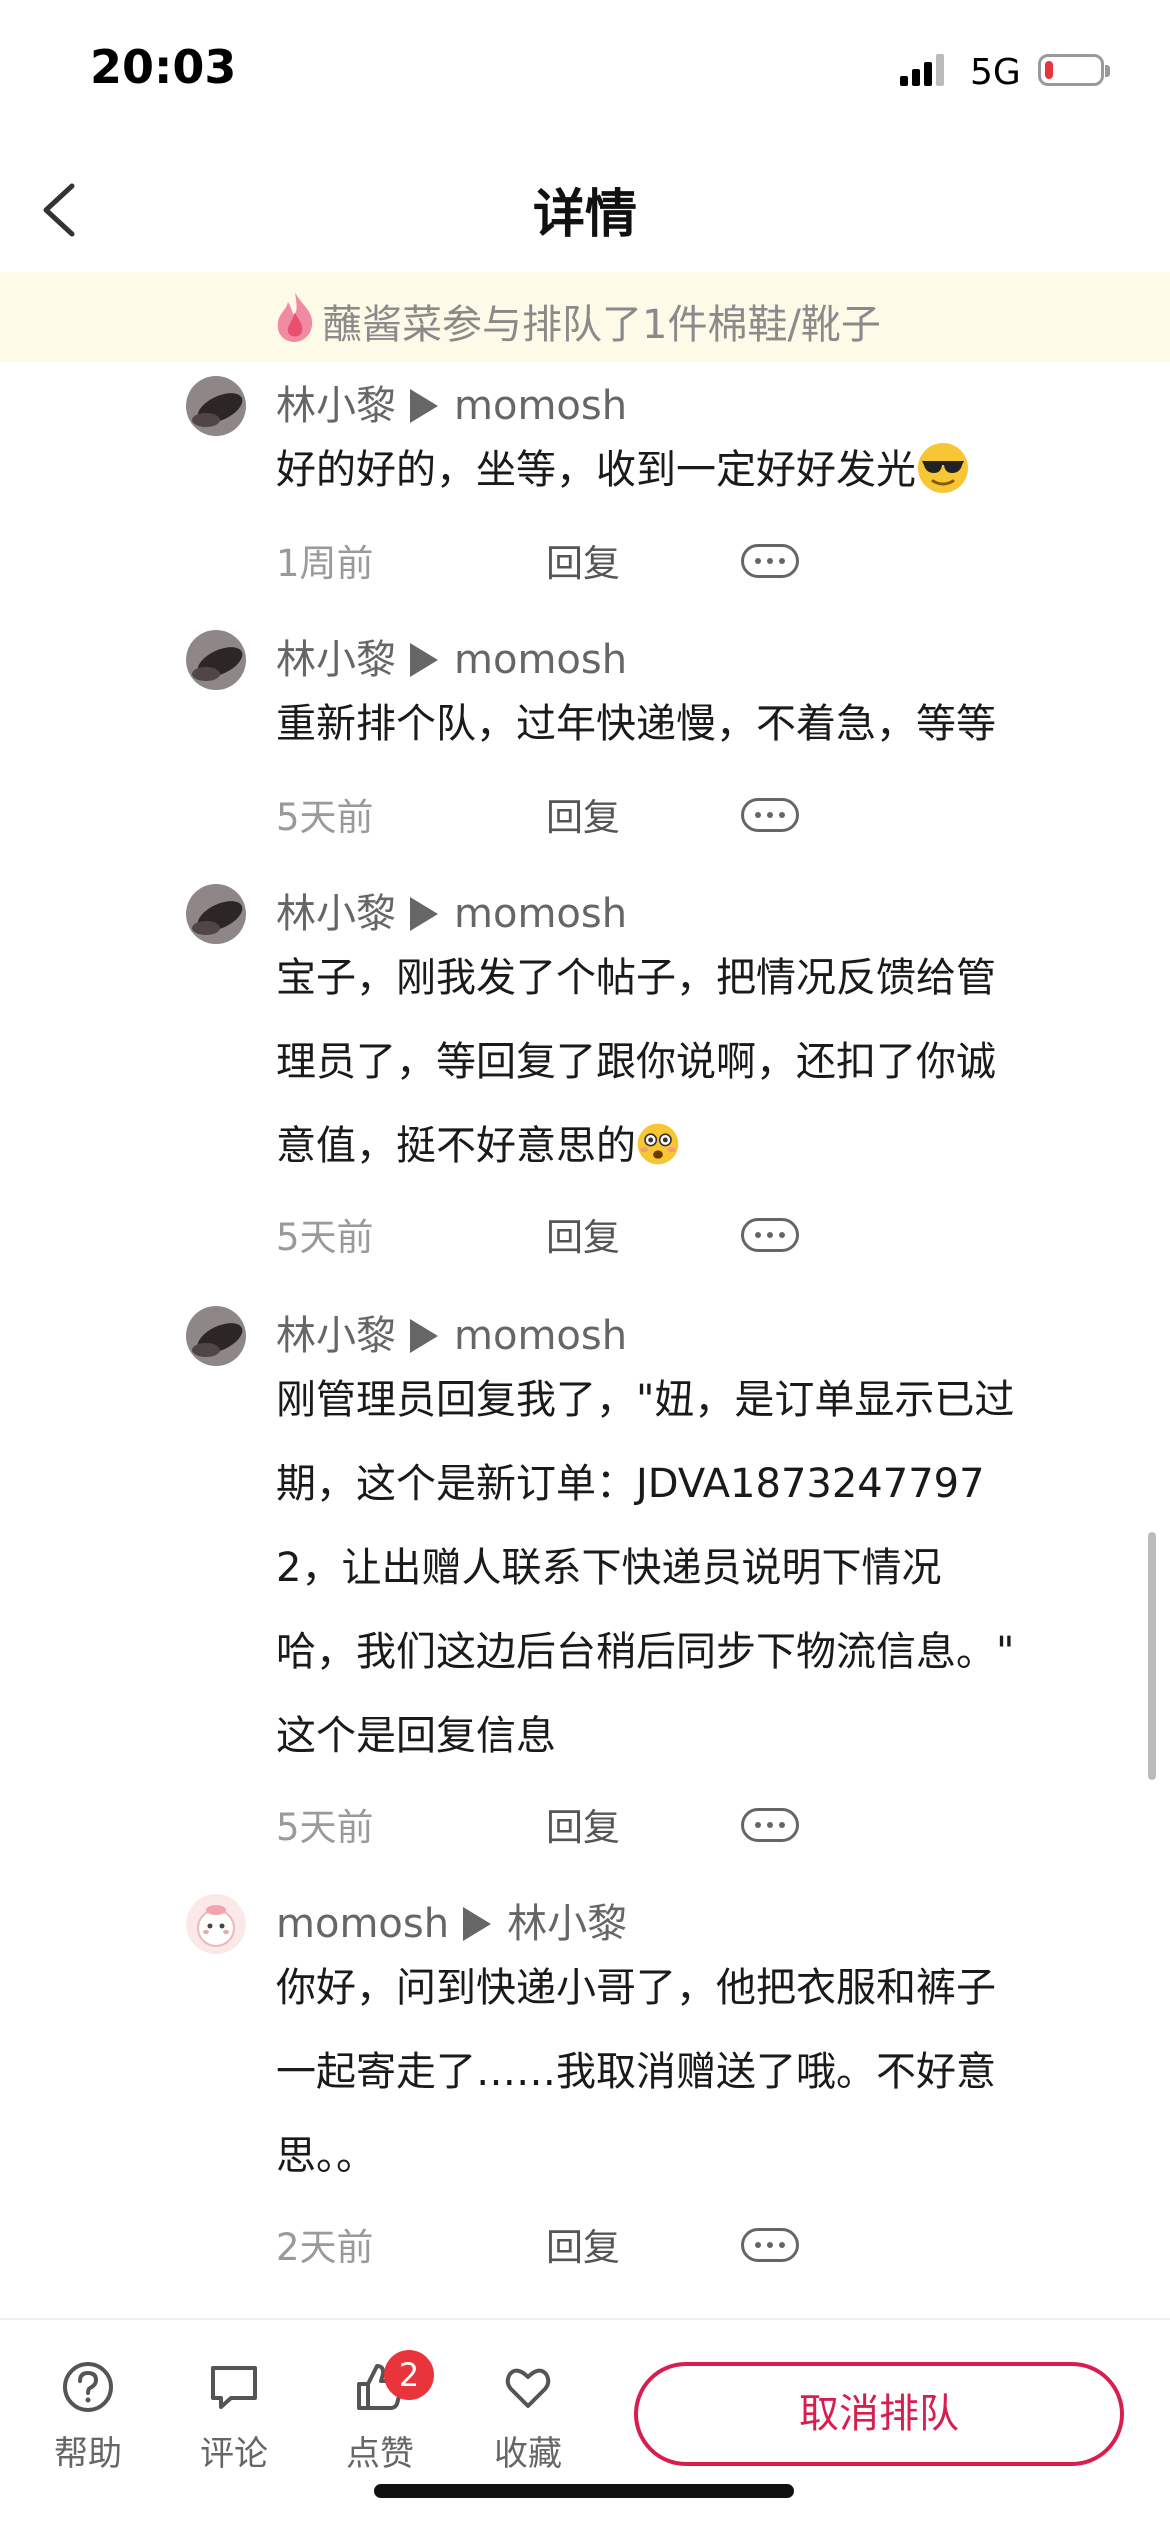  I want to click on comment-icon, so click(234, 2387).